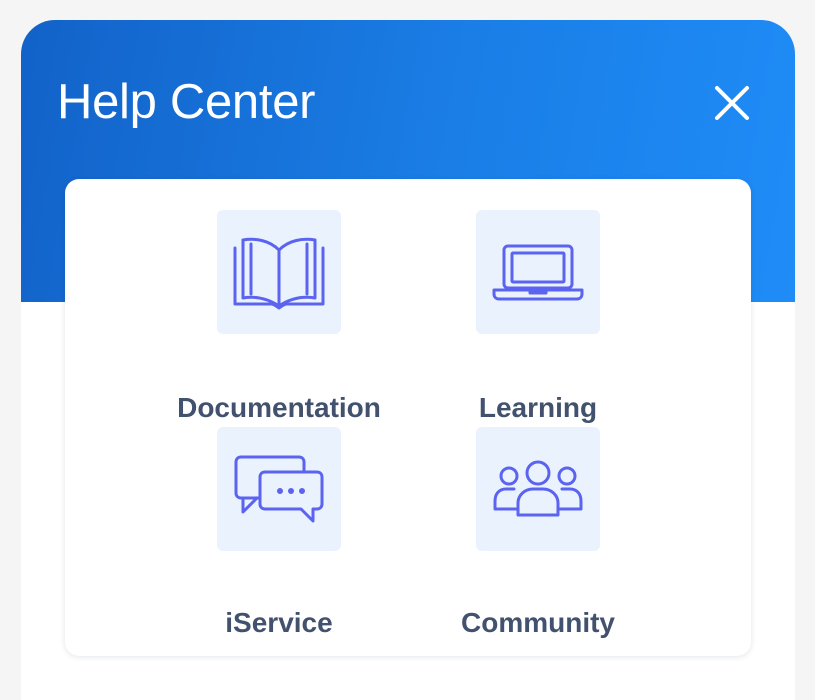 This screenshot has height=700, width=815. I want to click on tile-label: iService, so click(279, 622).